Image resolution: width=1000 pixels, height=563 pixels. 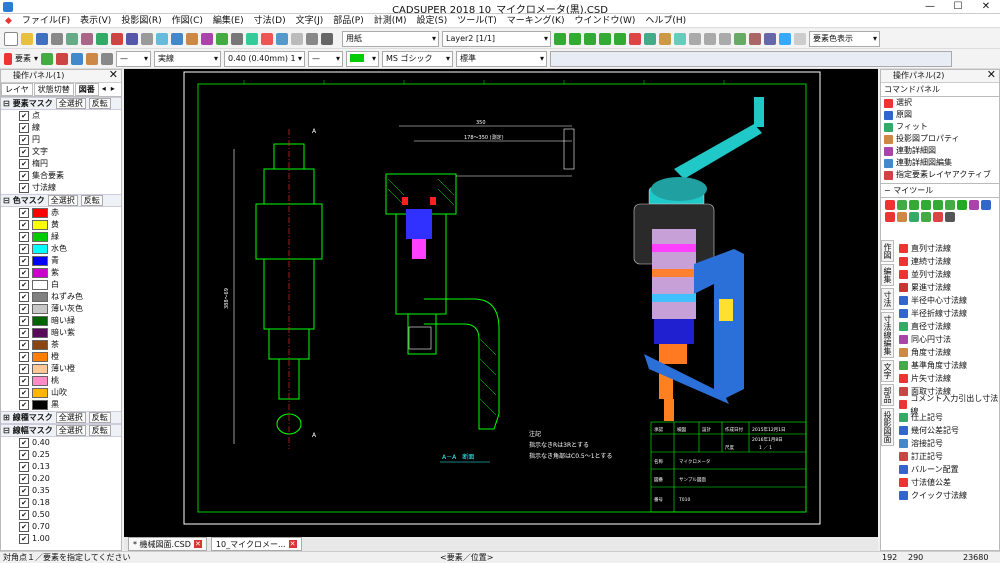 What do you see at coordinates (61, 345) in the screenshot?
I see `color-mask-item: ✔ 茶` at bounding box center [61, 345].